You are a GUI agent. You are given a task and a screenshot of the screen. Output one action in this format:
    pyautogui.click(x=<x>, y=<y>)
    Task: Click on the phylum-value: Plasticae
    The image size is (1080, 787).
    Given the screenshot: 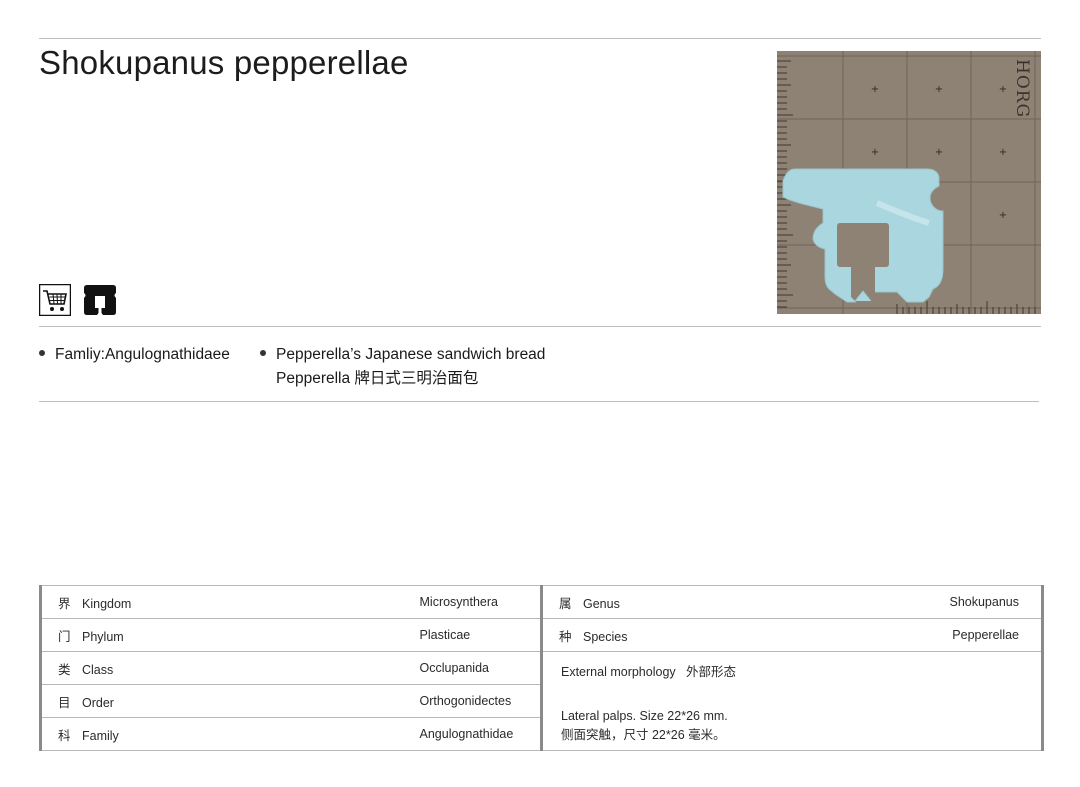 What is the action you would take?
    pyautogui.click(x=480, y=635)
    